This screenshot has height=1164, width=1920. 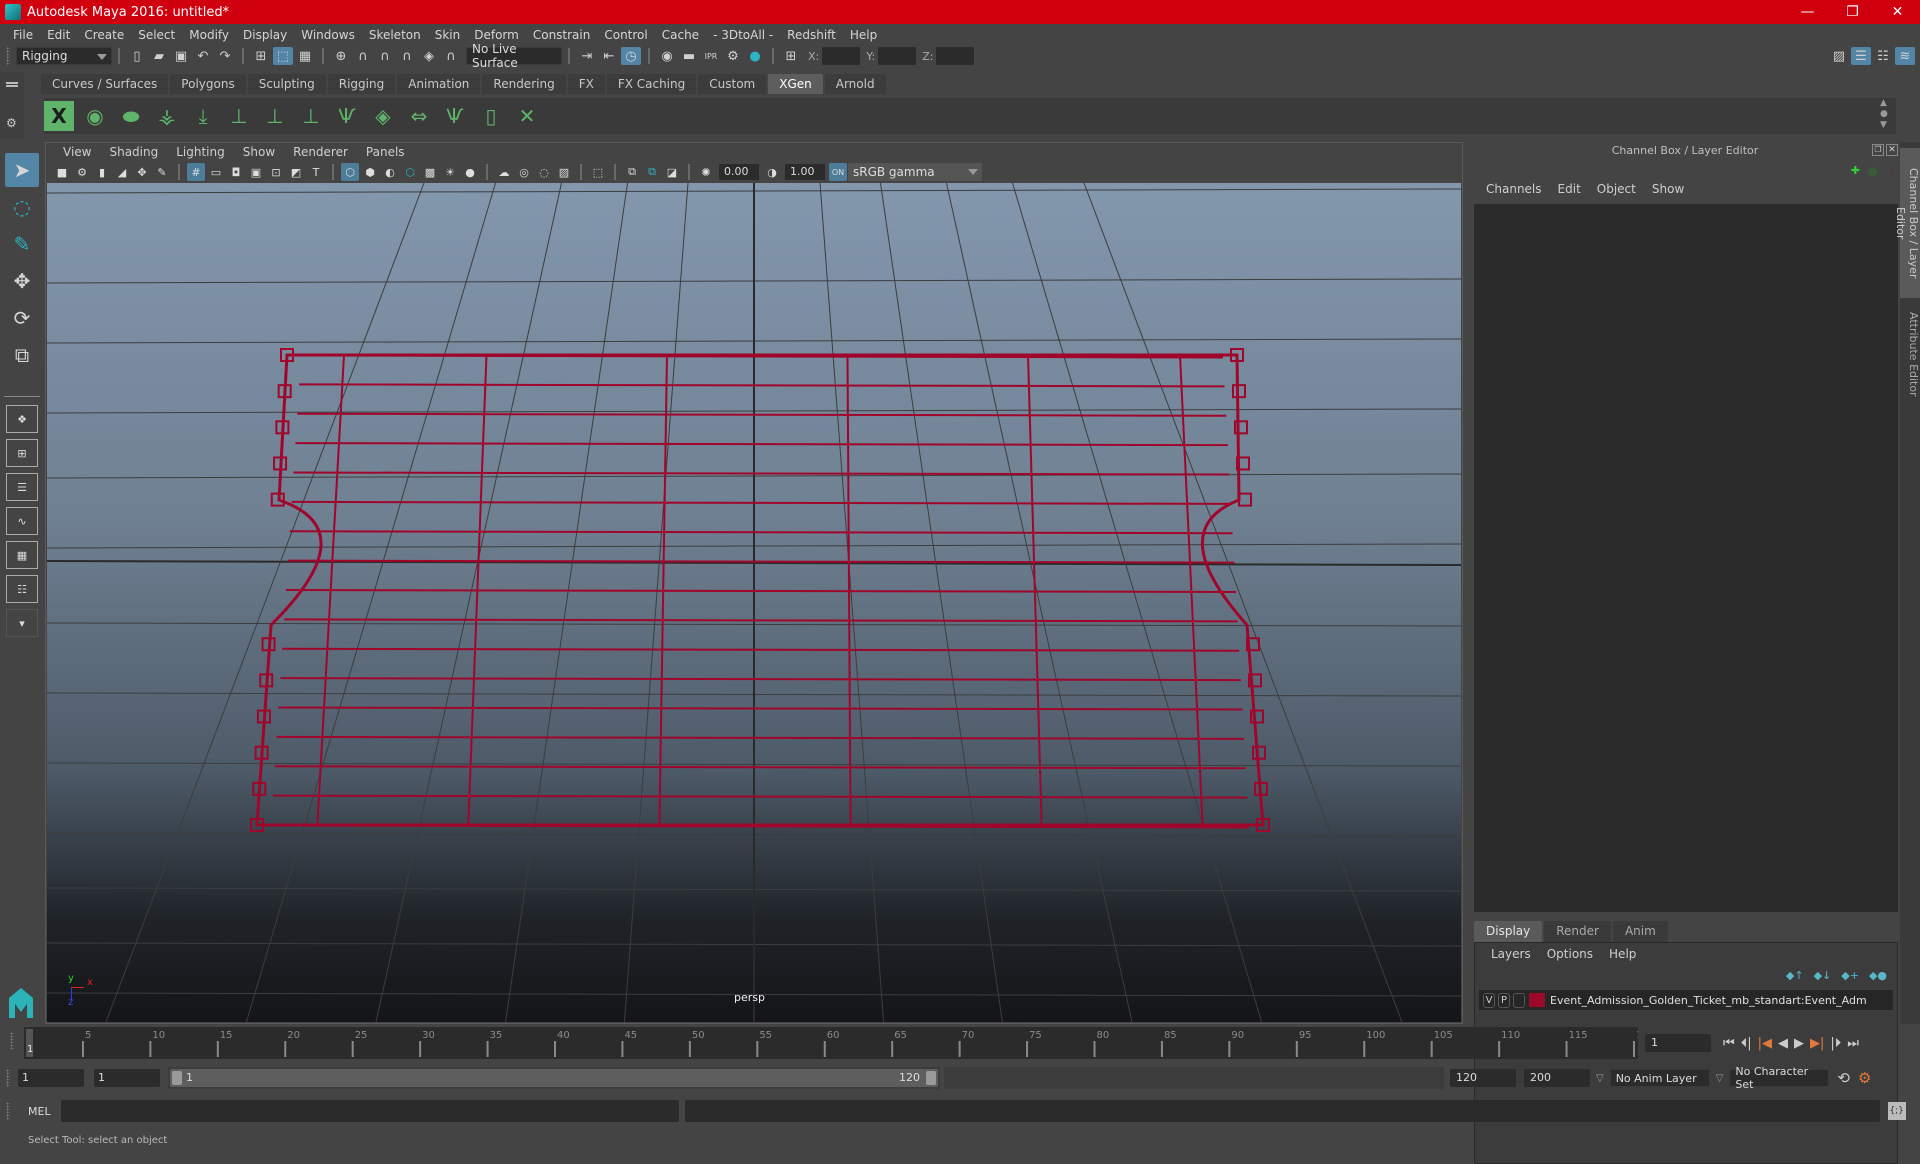 What do you see at coordinates (1839, 56) in the screenshot?
I see `modeling-toolkit-icon: ▨` at bounding box center [1839, 56].